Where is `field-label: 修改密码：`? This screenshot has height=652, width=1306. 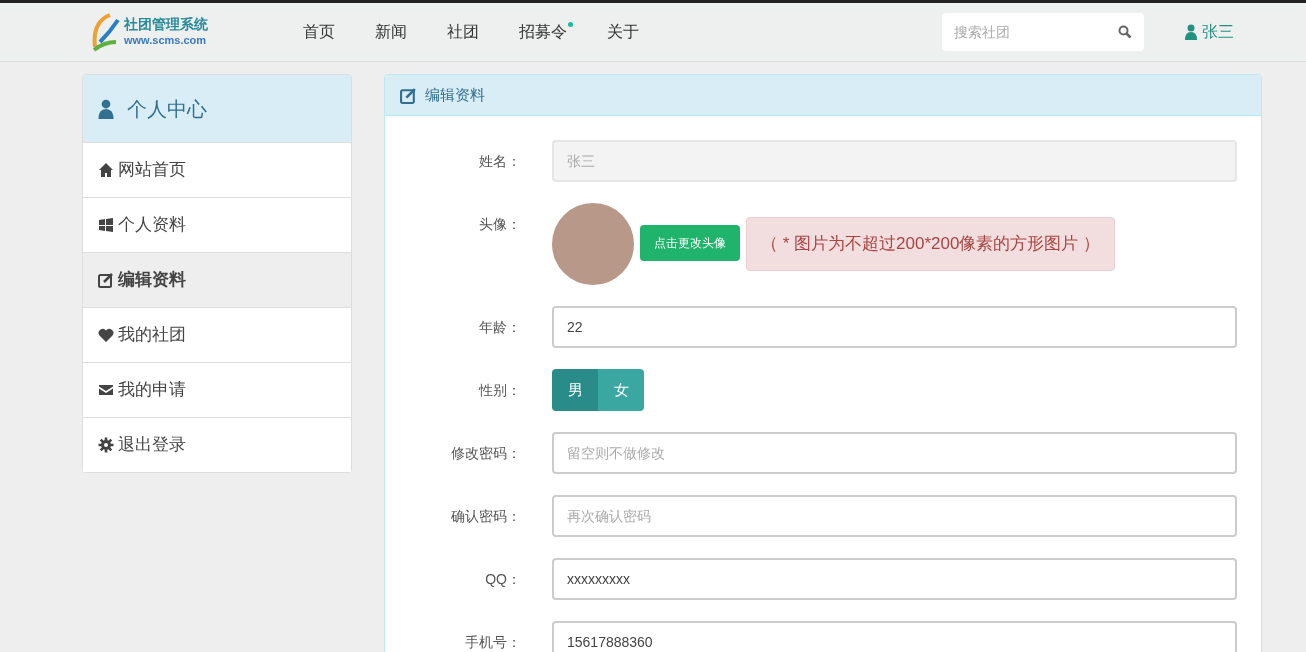
field-label: 修改密码： is located at coordinates (485, 453).